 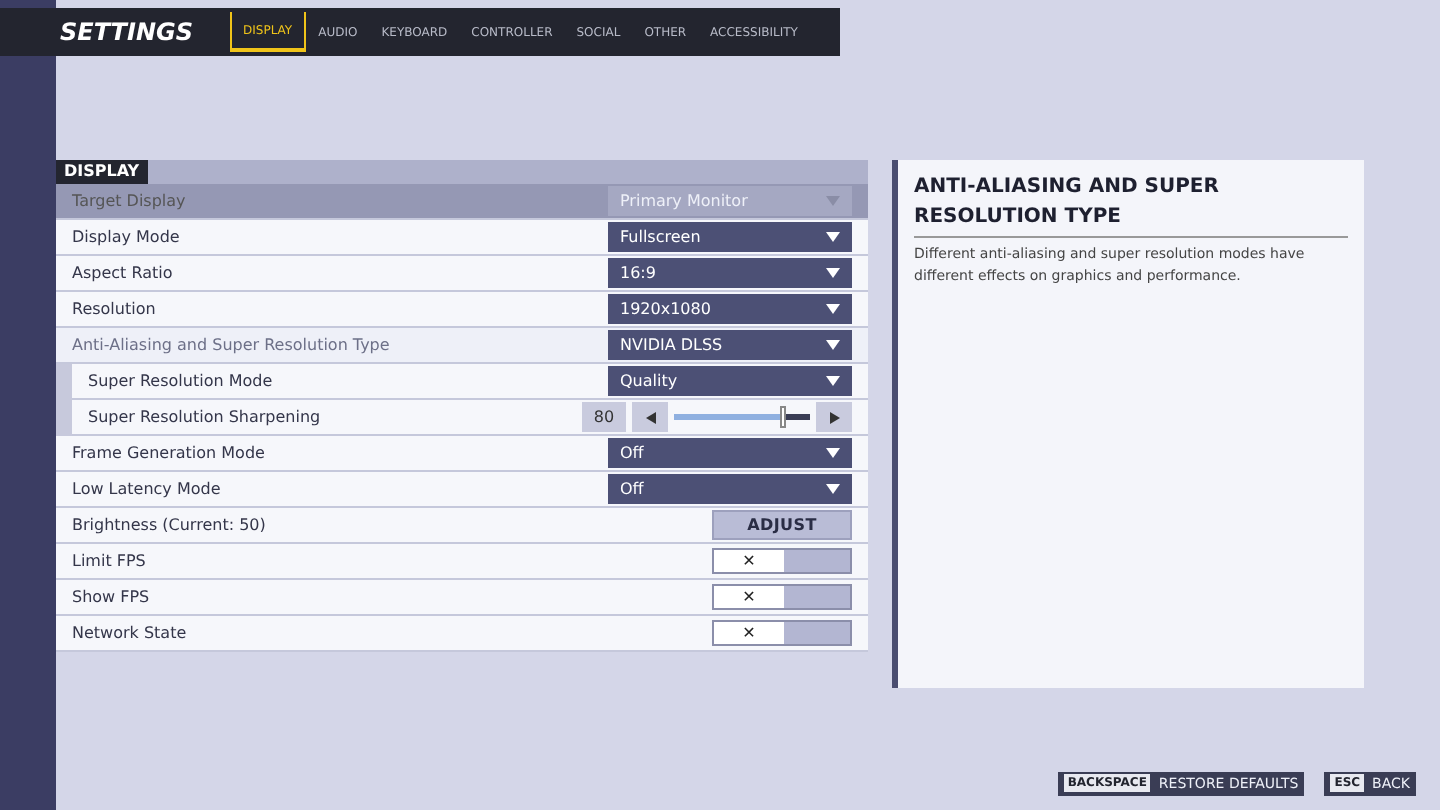 I want to click on setting-row: Brightness (Current: 50) ADJUST, so click(x=462, y=526).